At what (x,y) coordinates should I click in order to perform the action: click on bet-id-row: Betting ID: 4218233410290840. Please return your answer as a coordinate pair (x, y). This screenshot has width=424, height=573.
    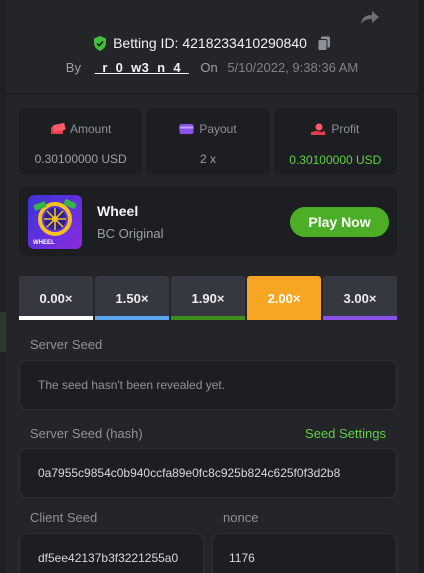
    Looking at the image, I should click on (212, 44).